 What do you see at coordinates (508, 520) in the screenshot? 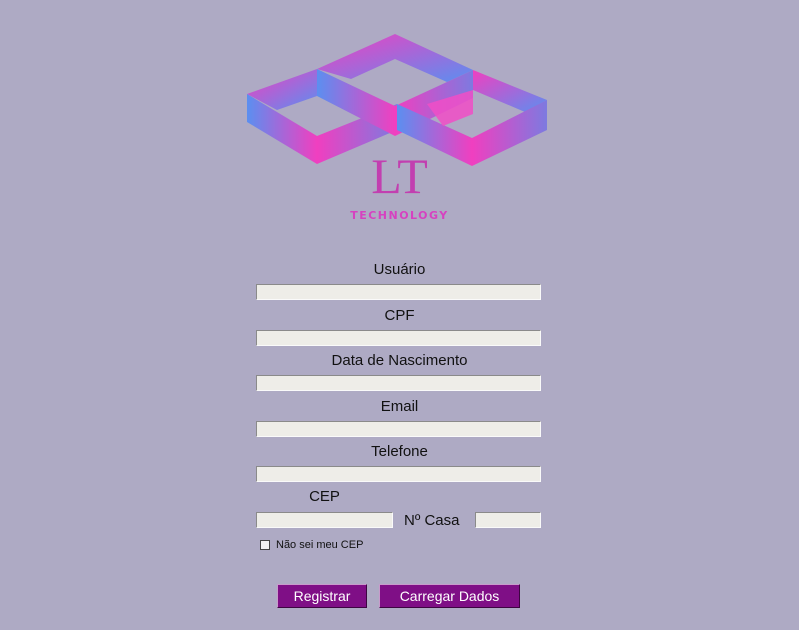
I see `numero-casa-input` at bounding box center [508, 520].